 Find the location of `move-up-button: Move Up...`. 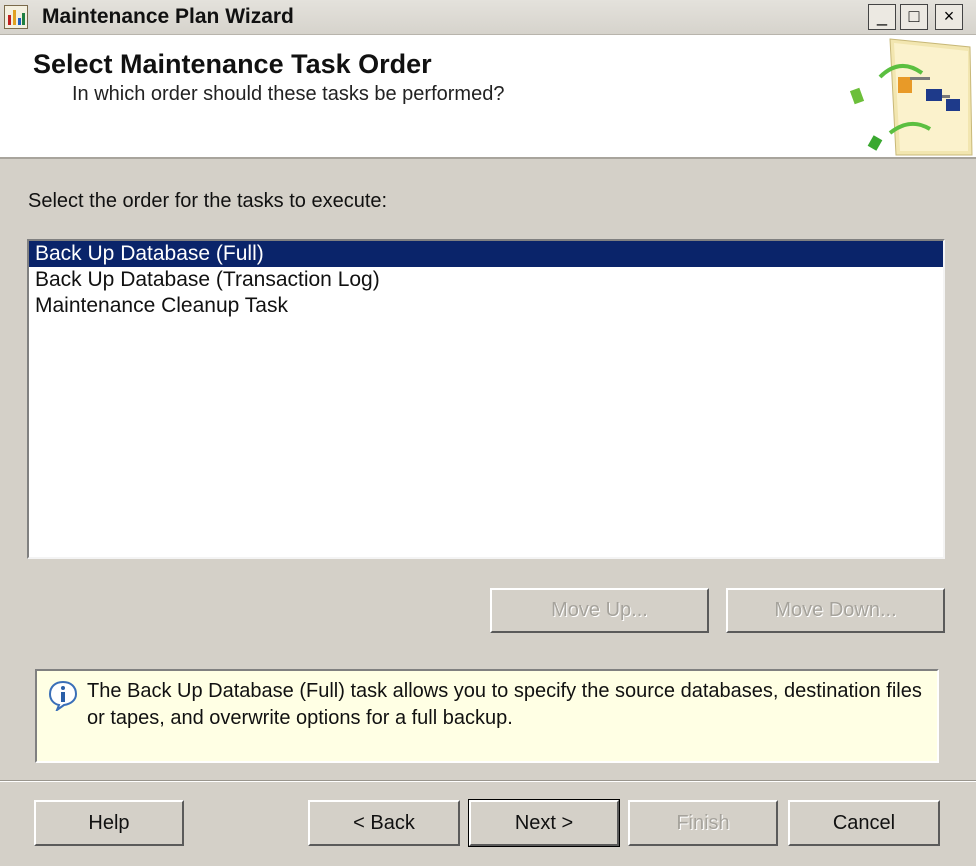

move-up-button: Move Up... is located at coordinates (599, 610).